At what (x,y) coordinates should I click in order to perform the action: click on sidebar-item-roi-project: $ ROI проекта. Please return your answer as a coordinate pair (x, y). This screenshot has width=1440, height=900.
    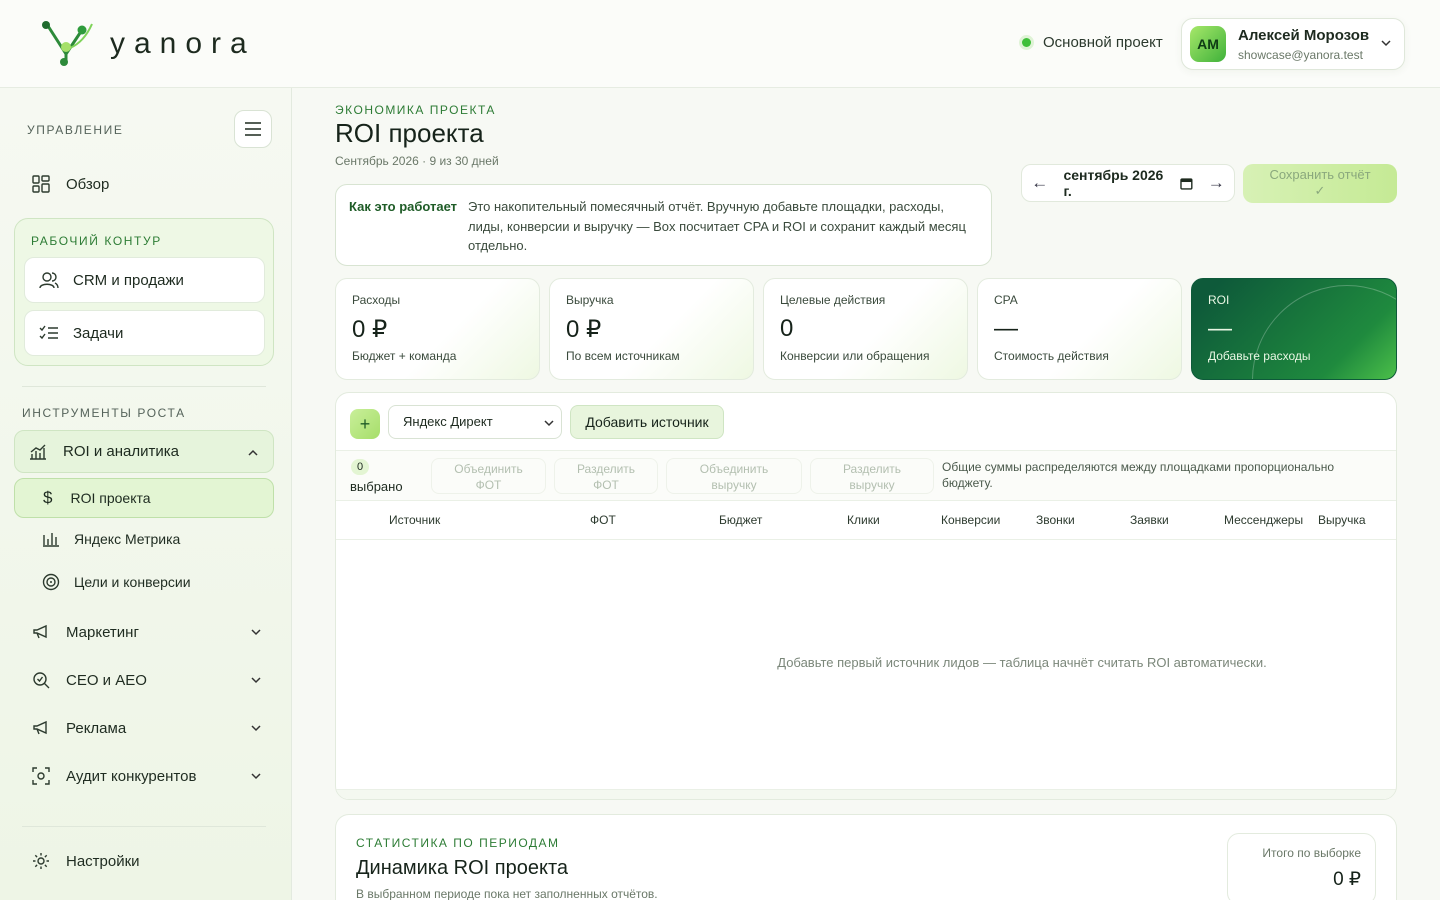
    Looking at the image, I should click on (144, 498).